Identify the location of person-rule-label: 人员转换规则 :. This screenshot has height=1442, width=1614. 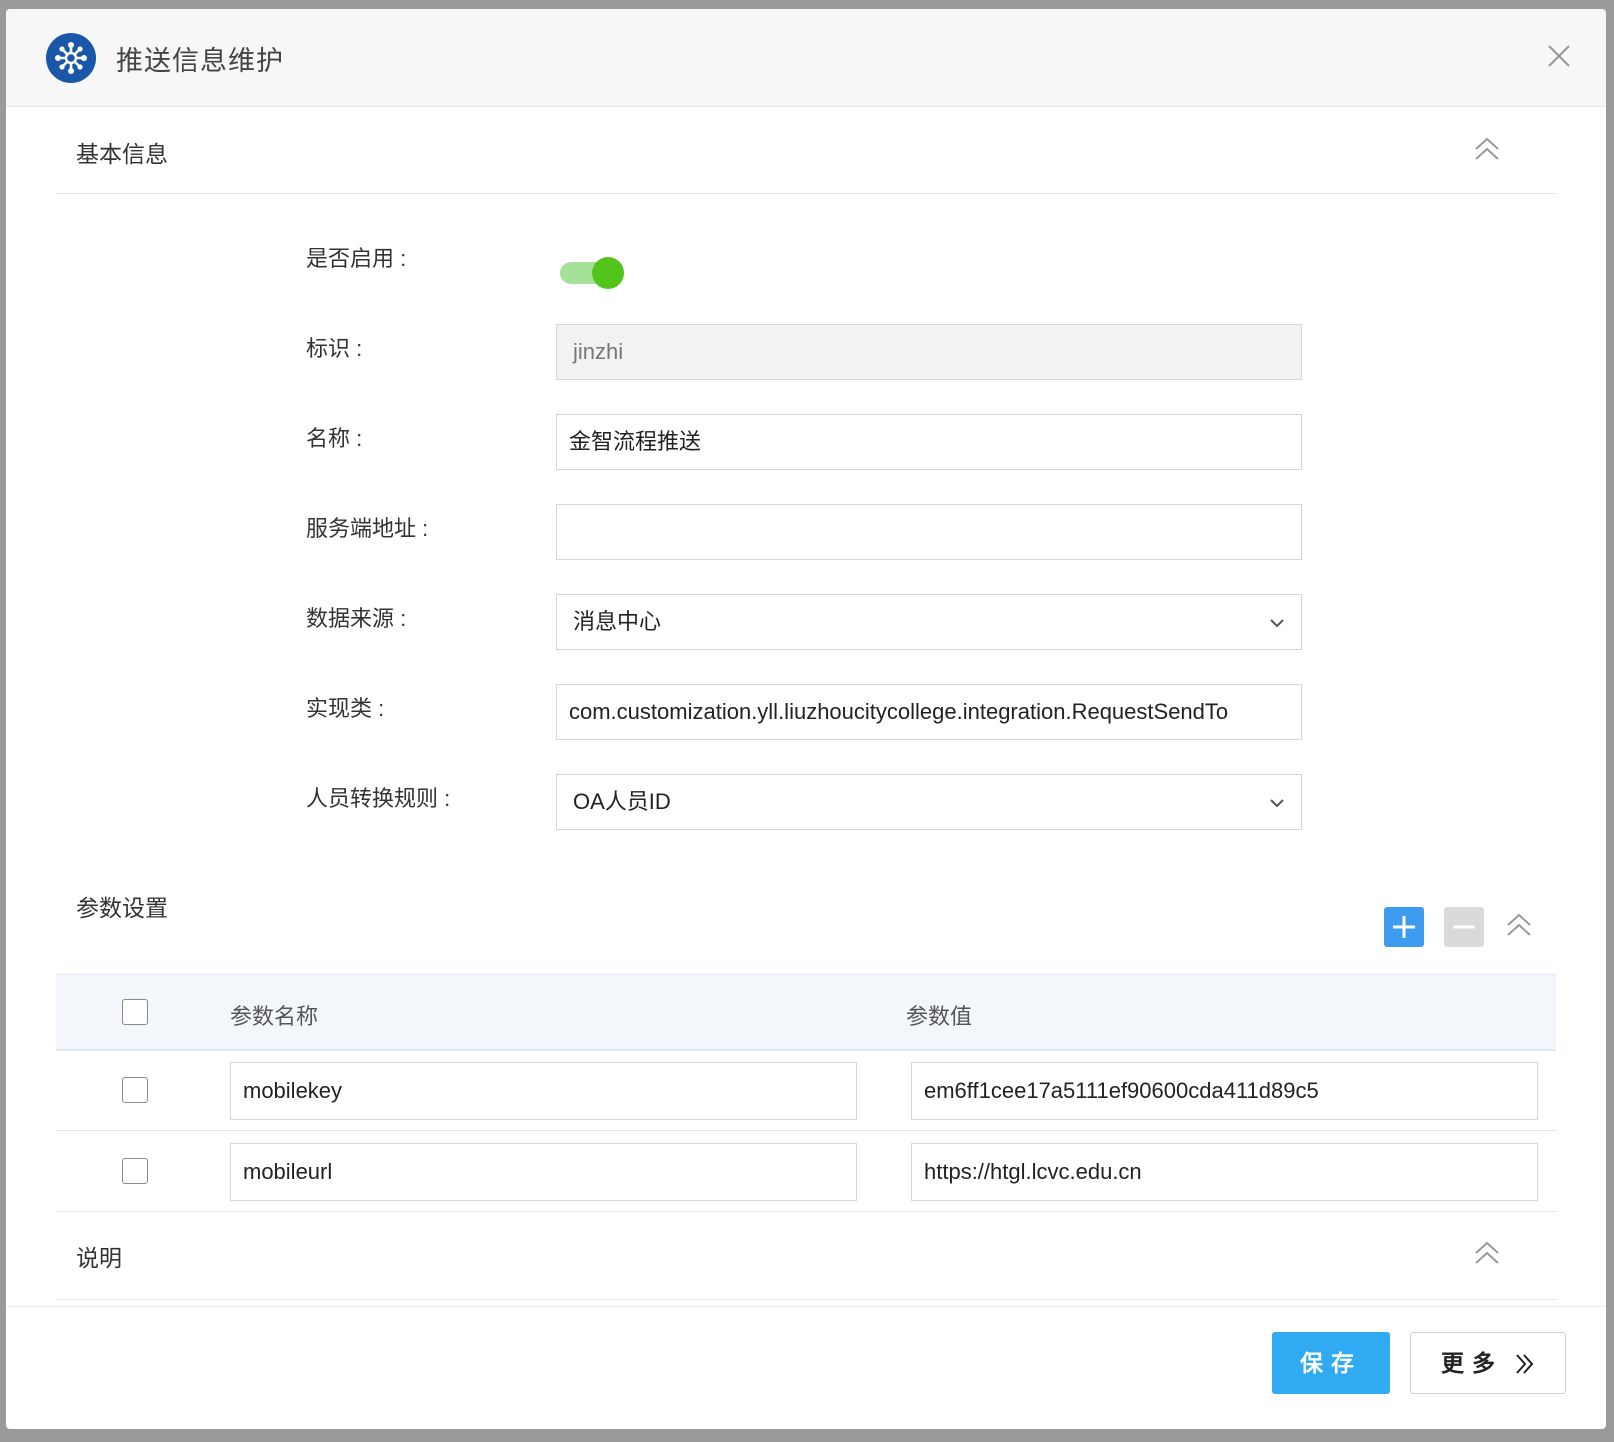
(378, 798).